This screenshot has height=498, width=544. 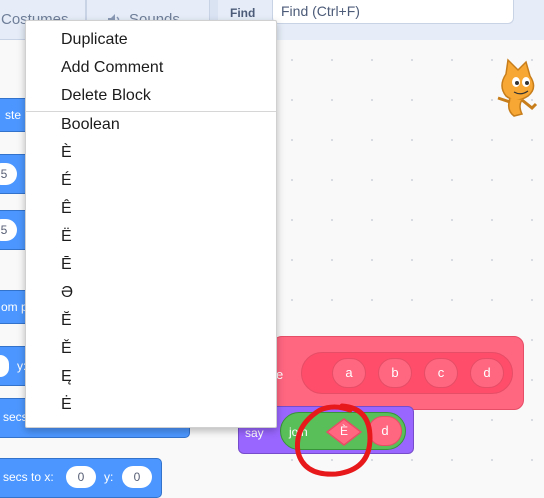 I want to click on palette-block-text: ste, so click(x=13, y=115).